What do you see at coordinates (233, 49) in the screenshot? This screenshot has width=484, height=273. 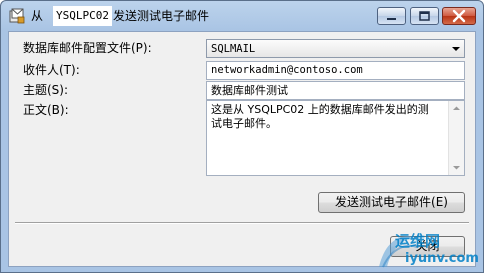 I see `profile-select-value: SQLMAIL` at bounding box center [233, 49].